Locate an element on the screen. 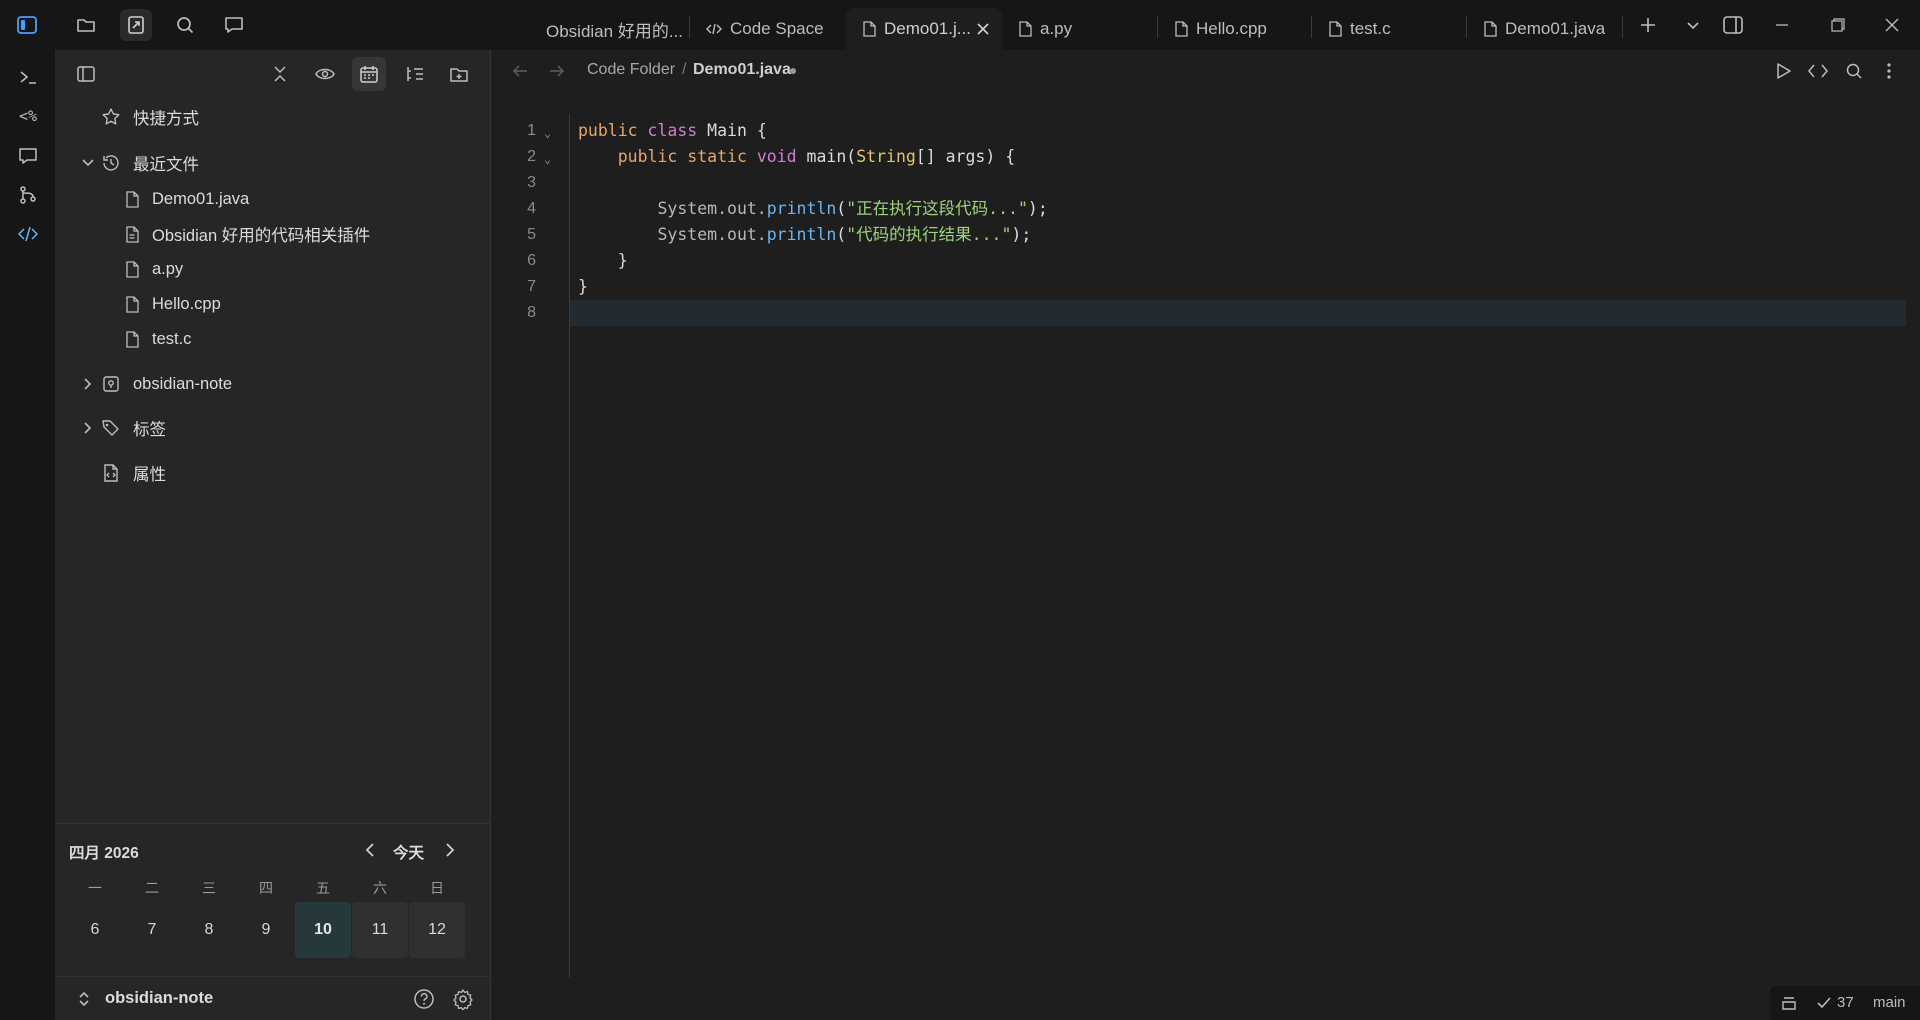  terminal-icon is located at coordinates (28, 77).